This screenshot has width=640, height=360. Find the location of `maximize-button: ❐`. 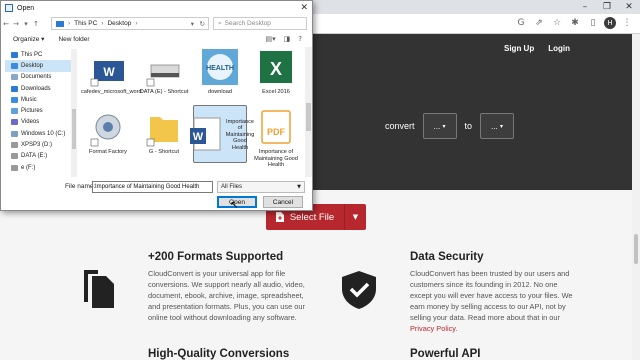

maximize-button: ❐ is located at coordinates (607, 7).